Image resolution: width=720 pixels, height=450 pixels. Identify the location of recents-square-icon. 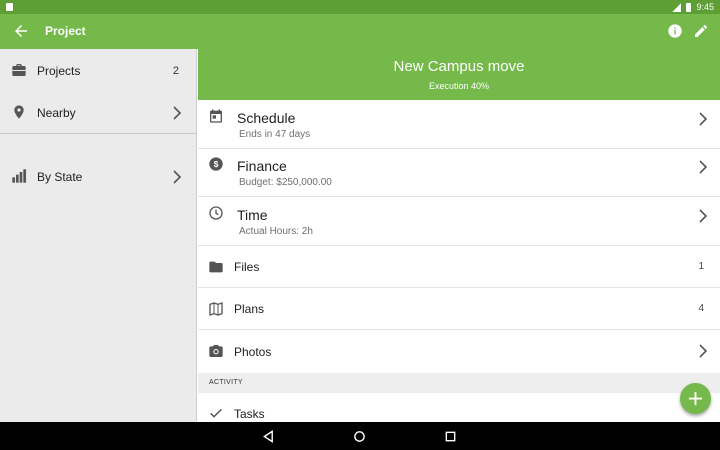
(450, 436).